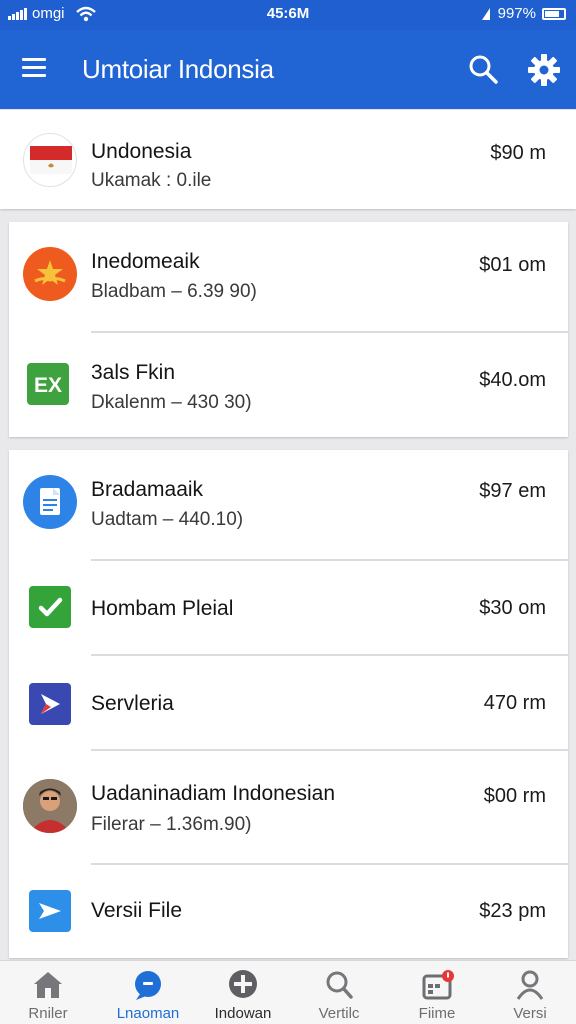 The image size is (576, 1024). What do you see at coordinates (485, 13) in the screenshot?
I see `network-arrow-icon` at bounding box center [485, 13].